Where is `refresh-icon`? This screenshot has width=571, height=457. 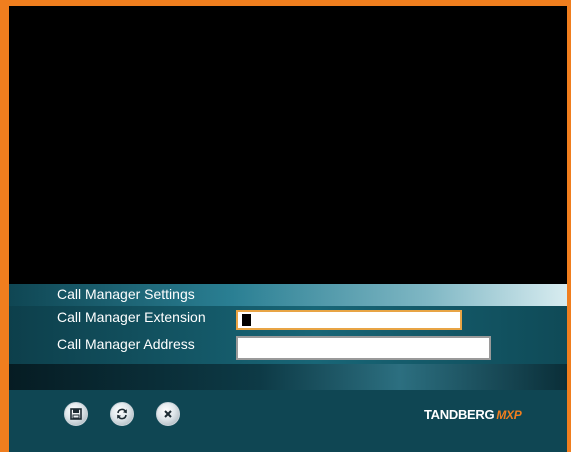
refresh-icon is located at coordinates (122, 414).